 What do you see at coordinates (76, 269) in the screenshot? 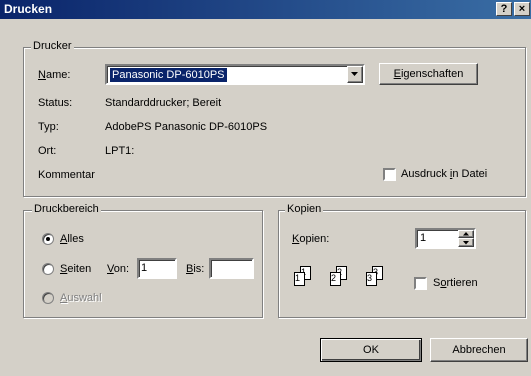
I see `pages-label: Seiten` at bounding box center [76, 269].